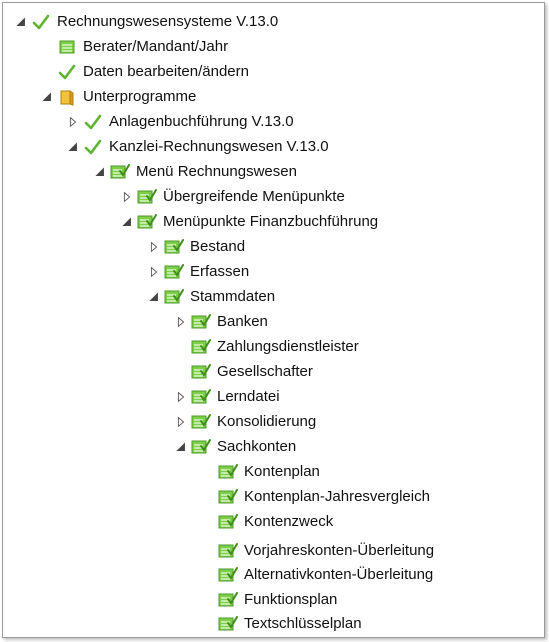 The height and width of the screenshot is (642, 549). I want to click on tree-node-konsolidierung: Konsolidierung, so click(244, 422).